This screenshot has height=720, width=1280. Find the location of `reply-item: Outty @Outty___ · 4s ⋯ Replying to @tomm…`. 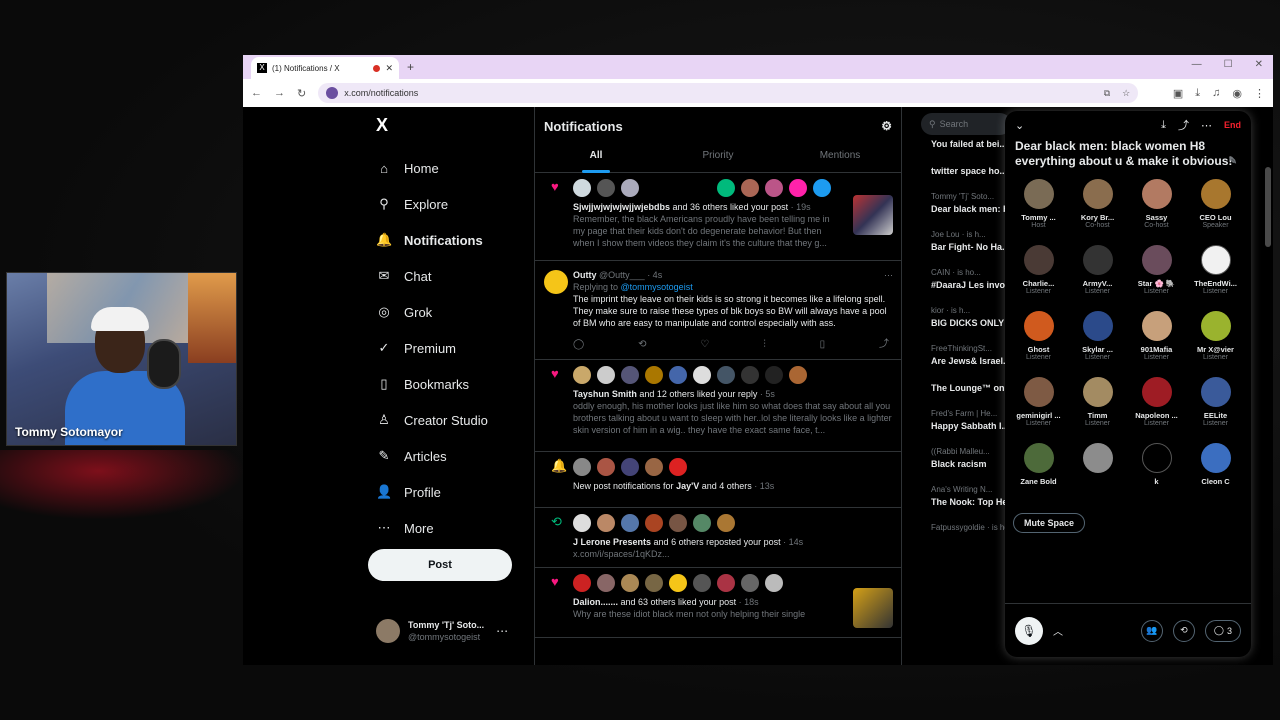

reply-item: Outty @Outty___ · 4s ⋯ Replying to @tomm… is located at coordinates (718, 310).